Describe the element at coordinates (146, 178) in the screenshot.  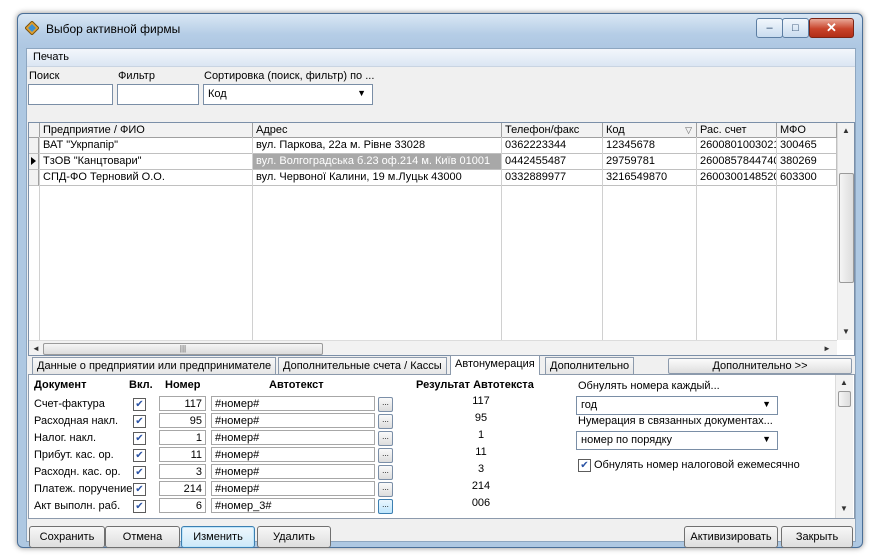
I see `cell-name: СПД-ФО Терновий О.О.` at that location.